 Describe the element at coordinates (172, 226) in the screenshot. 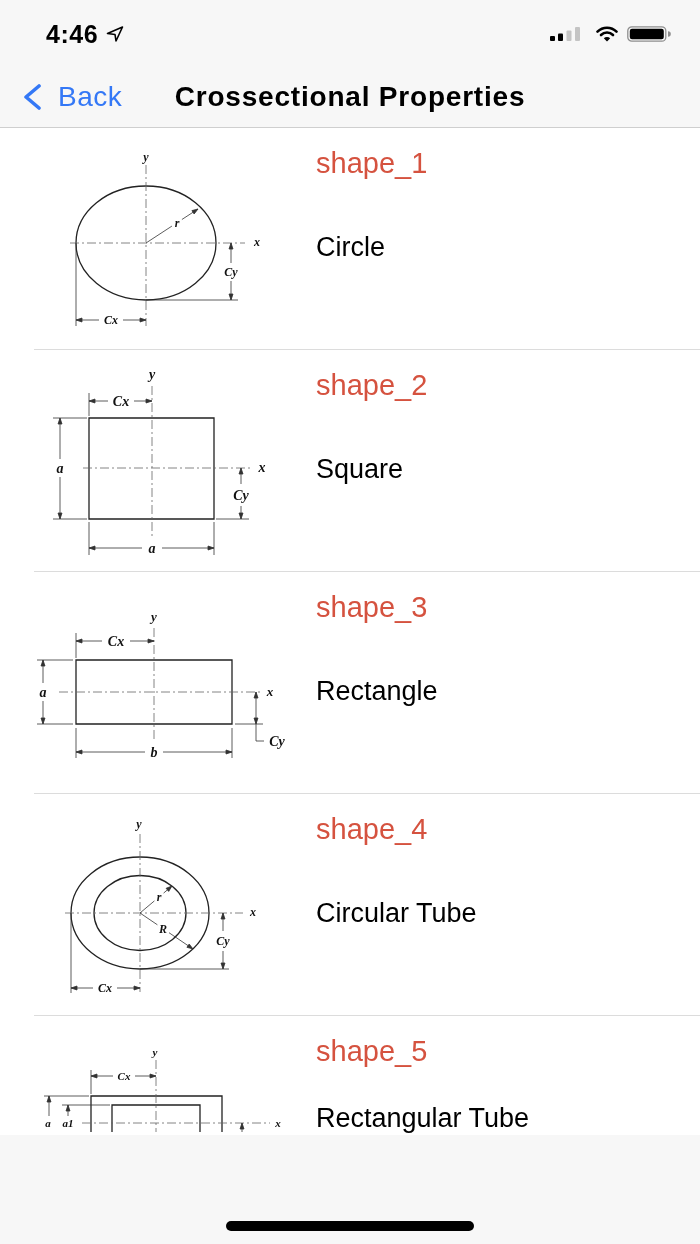

I see `radius-arrow` at that location.